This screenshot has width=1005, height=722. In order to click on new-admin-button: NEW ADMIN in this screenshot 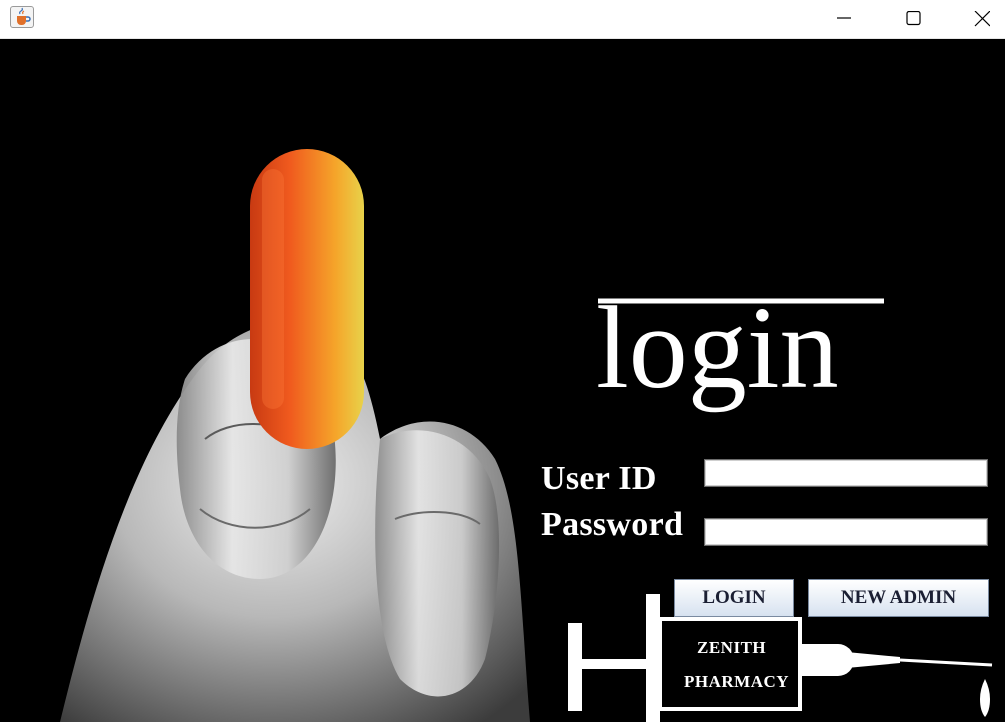, I will do `click(898, 598)`.